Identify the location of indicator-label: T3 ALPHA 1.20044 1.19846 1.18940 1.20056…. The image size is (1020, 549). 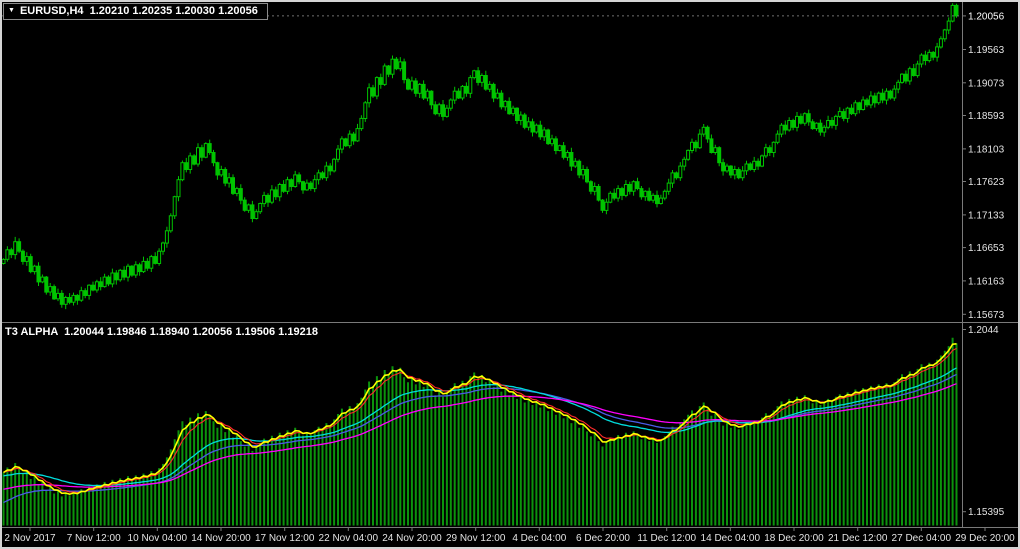
(161, 332).